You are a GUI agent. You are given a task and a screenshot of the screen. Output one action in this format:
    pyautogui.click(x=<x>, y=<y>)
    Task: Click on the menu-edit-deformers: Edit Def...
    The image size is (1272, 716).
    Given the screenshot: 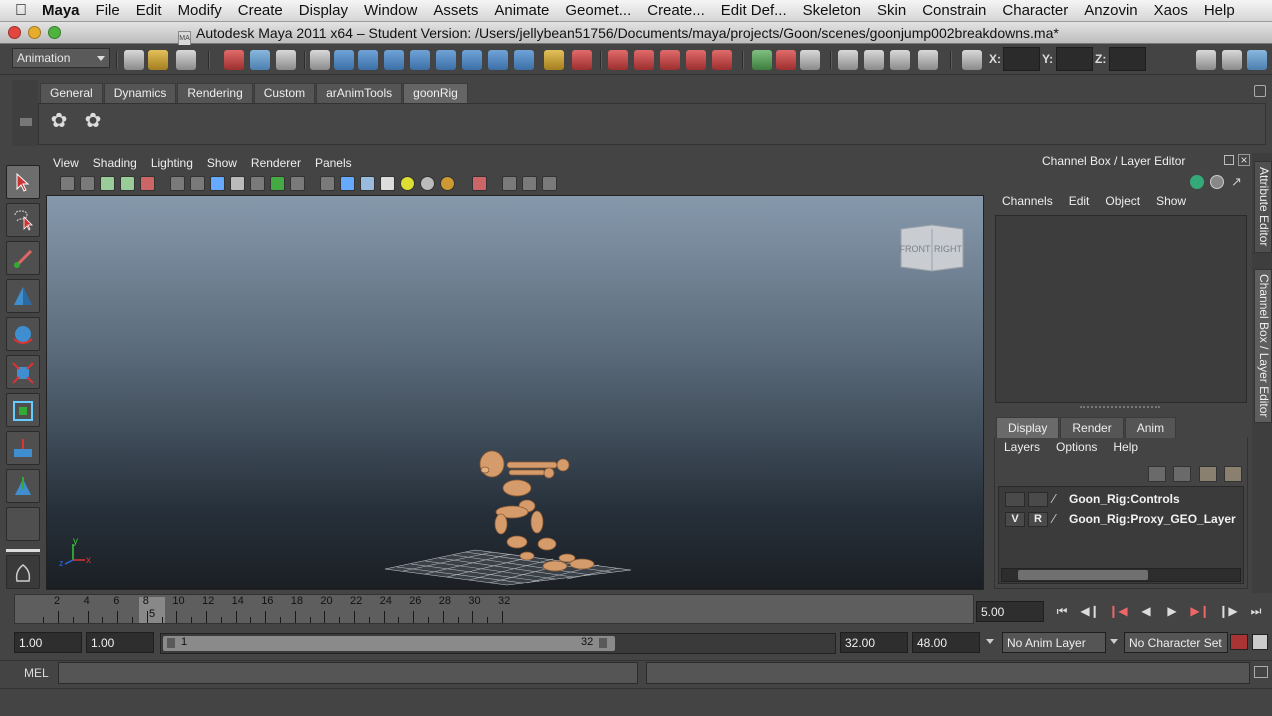 What is the action you would take?
    pyautogui.click(x=754, y=10)
    